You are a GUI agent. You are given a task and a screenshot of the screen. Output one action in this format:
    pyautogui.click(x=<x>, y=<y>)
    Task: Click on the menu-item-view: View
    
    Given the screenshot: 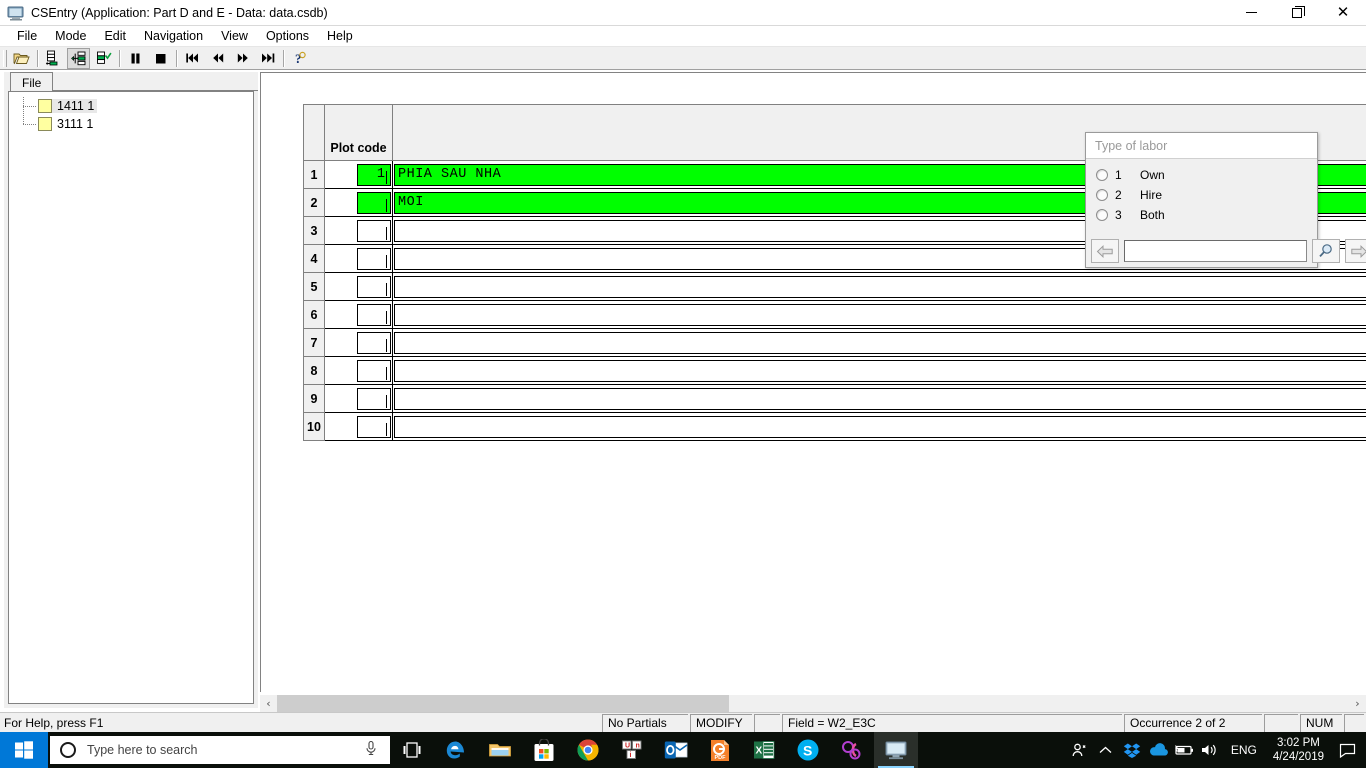 What is the action you would take?
    pyautogui.click(x=234, y=36)
    